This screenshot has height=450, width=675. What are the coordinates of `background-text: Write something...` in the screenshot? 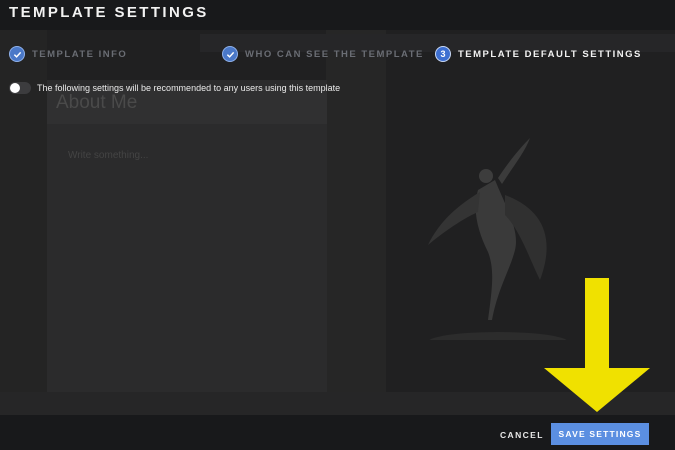 It's located at (108, 155).